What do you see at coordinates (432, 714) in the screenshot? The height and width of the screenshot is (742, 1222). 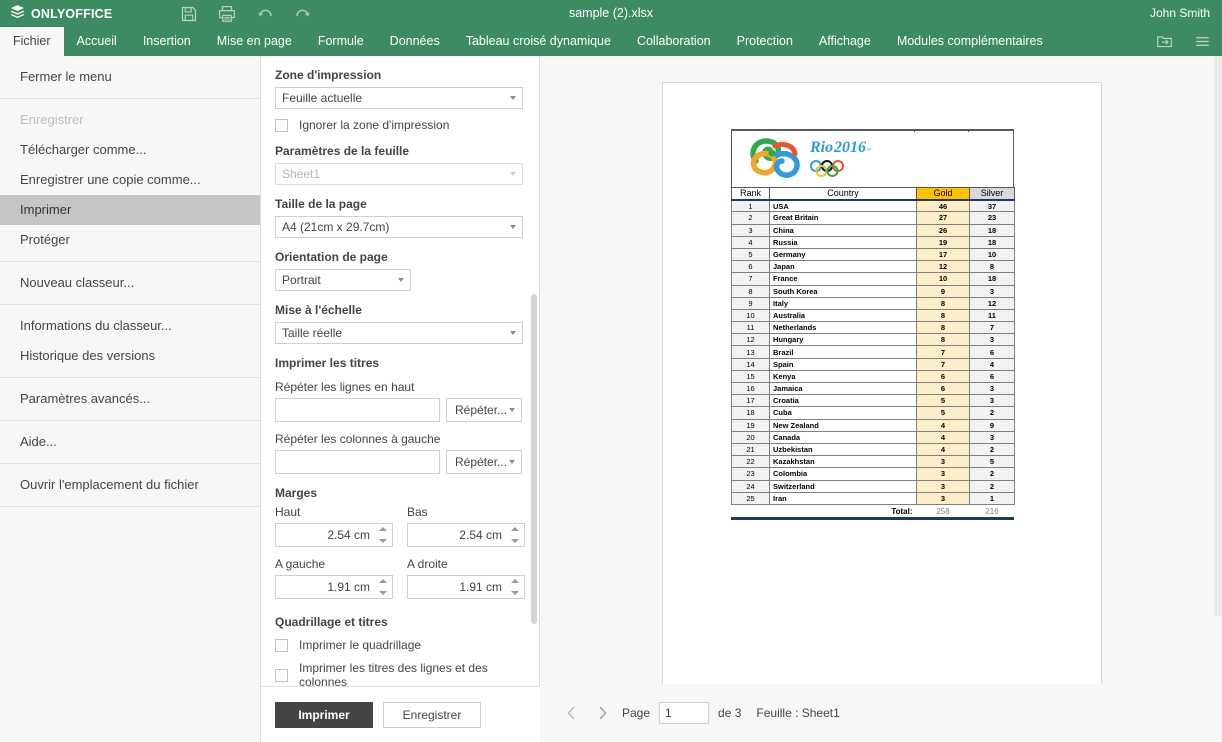 I see `save-settings-button: Enregistrer` at bounding box center [432, 714].